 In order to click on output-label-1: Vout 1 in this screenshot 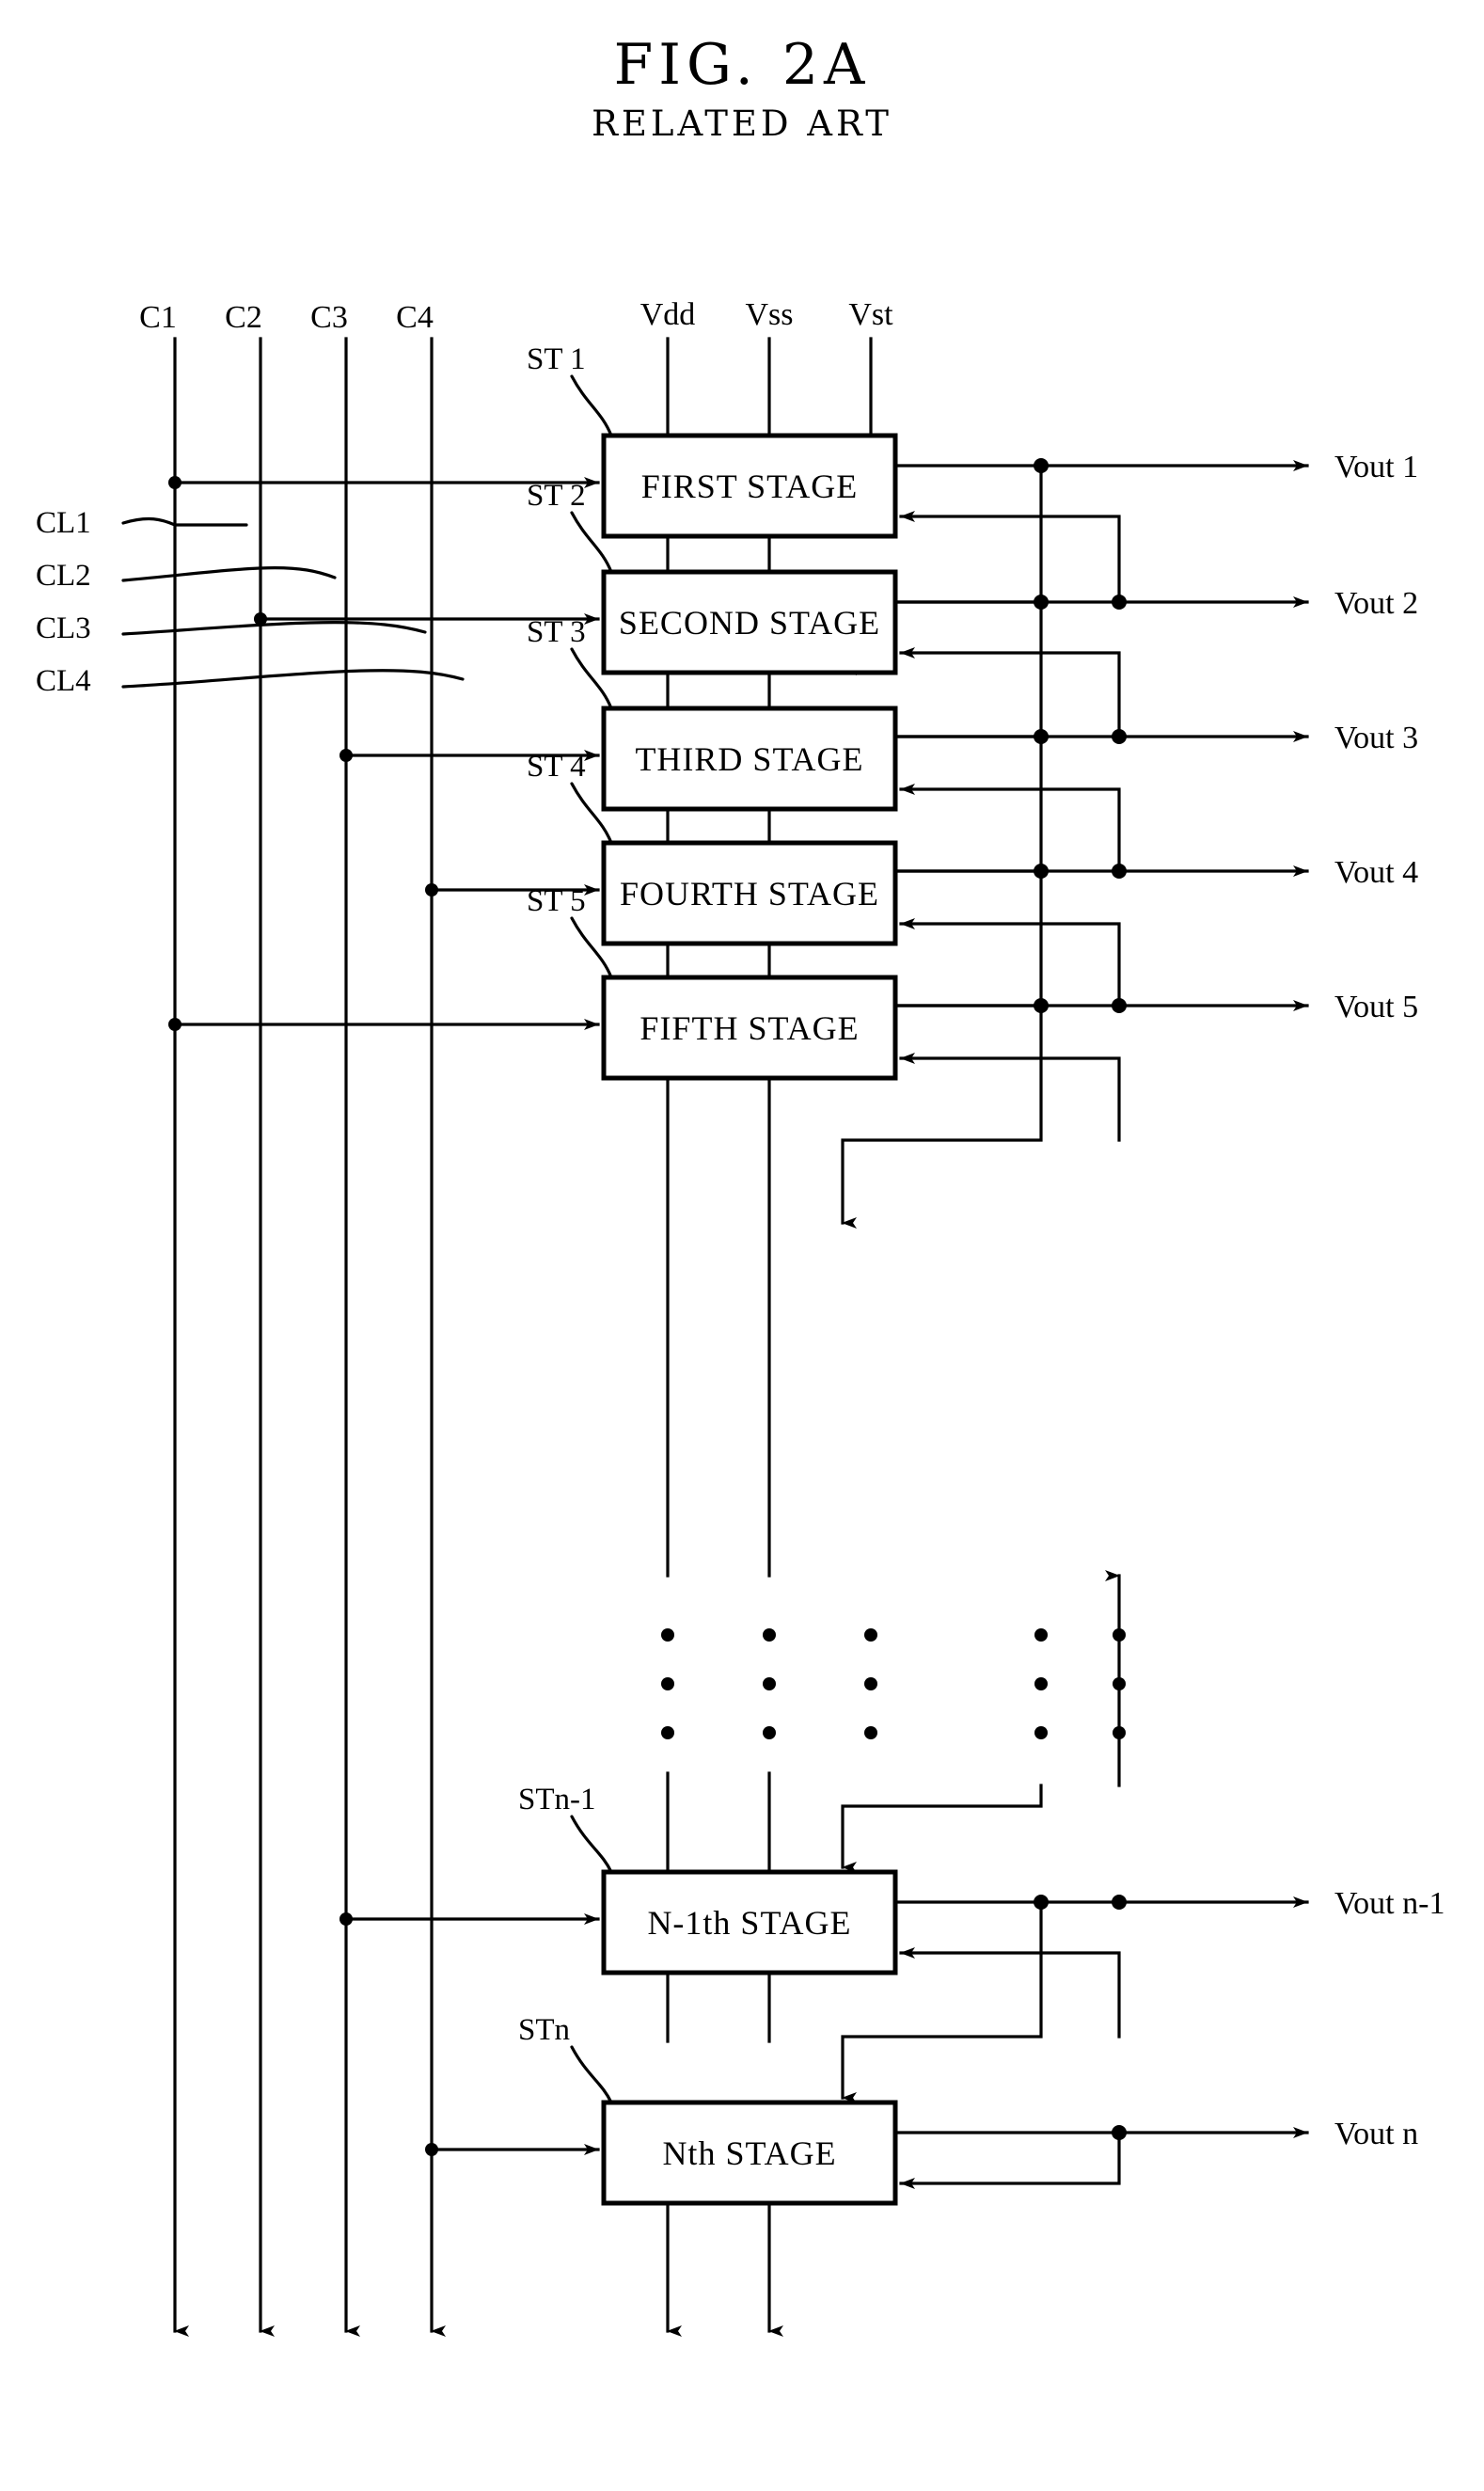, I will do `click(1376, 467)`.